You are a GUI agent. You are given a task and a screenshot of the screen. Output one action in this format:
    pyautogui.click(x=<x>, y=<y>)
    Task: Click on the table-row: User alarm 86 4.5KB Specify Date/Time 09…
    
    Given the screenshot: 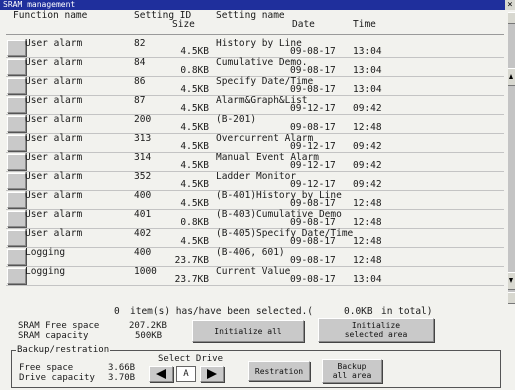 What is the action you would take?
    pyautogui.click(x=255, y=86)
    